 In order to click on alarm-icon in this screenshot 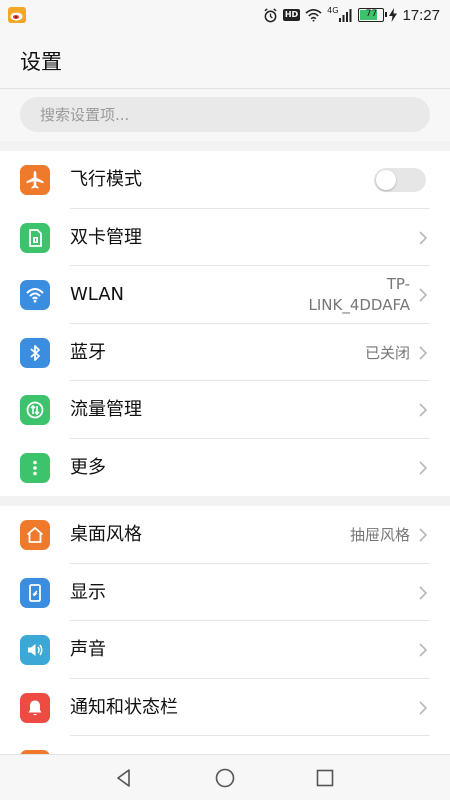, I will do `click(270, 14)`.